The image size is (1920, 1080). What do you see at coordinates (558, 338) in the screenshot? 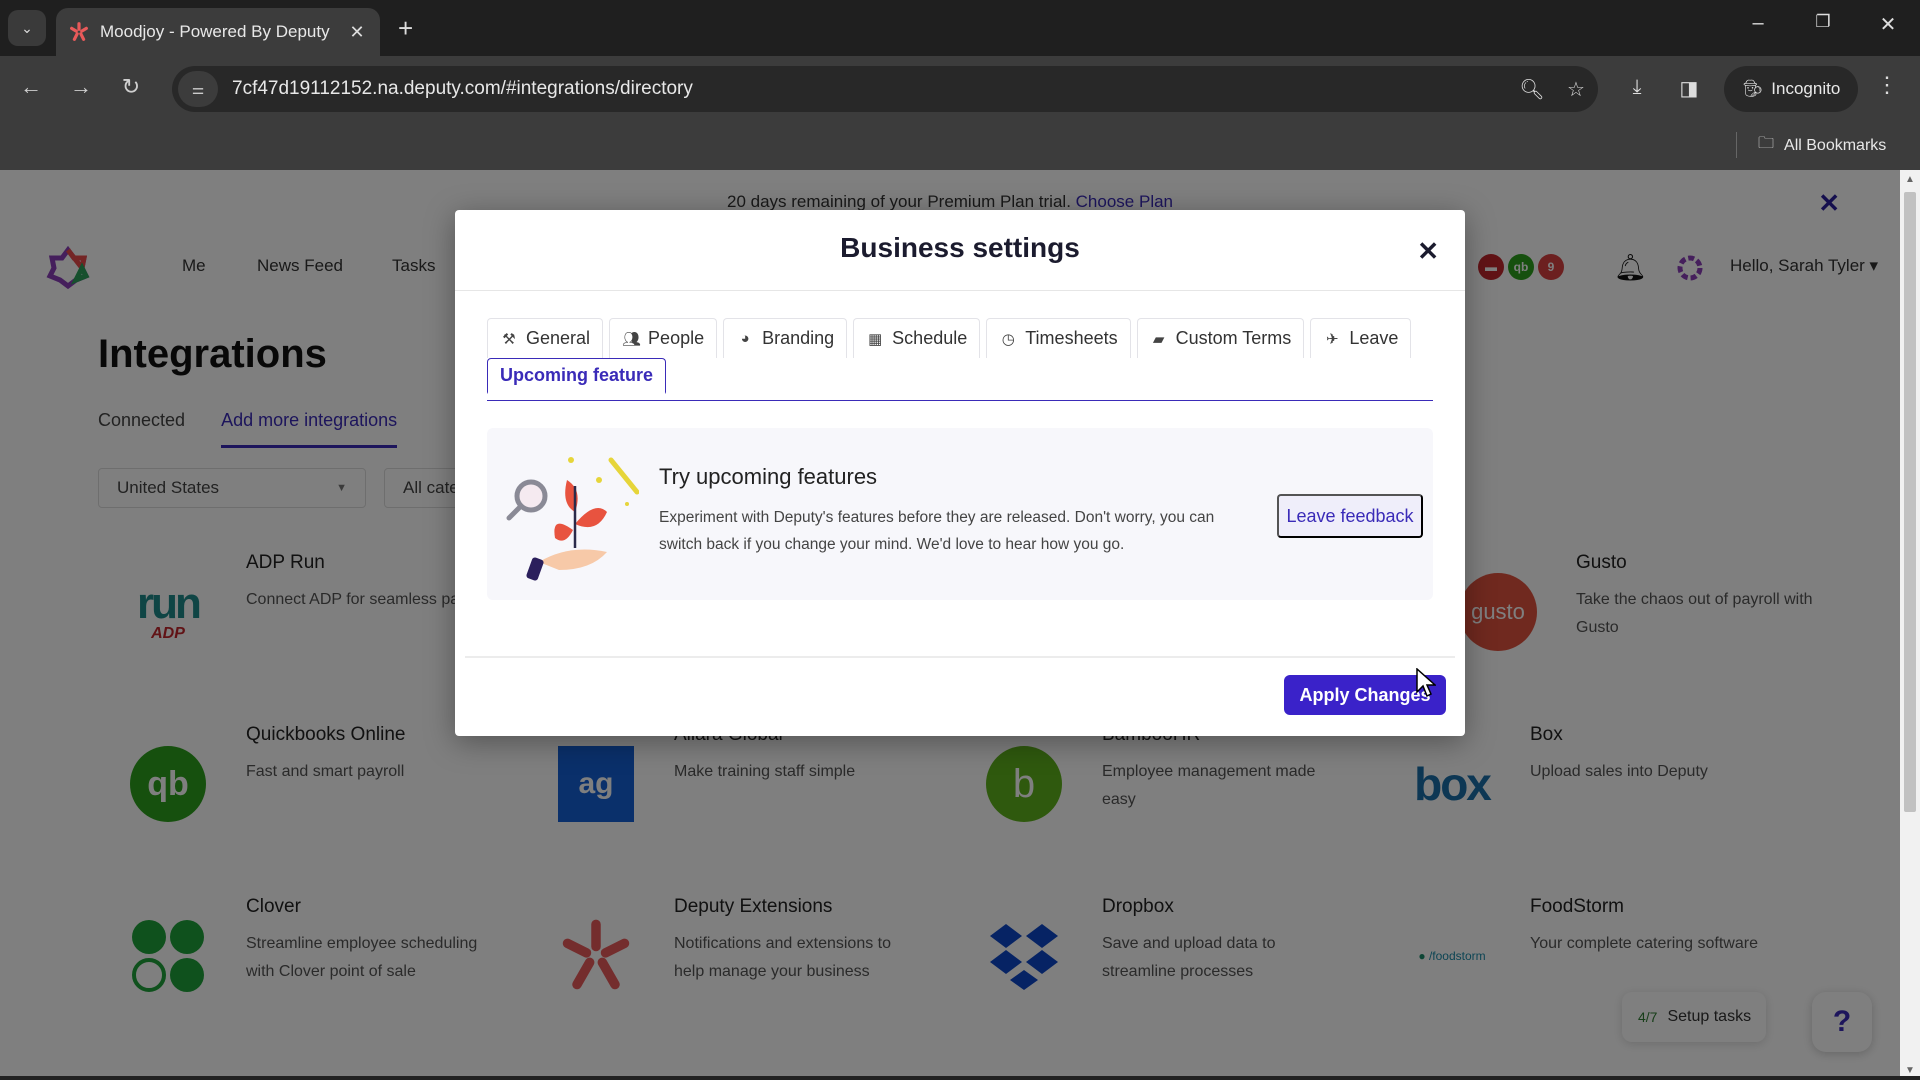
I see `tab-label: General` at bounding box center [558, 338].